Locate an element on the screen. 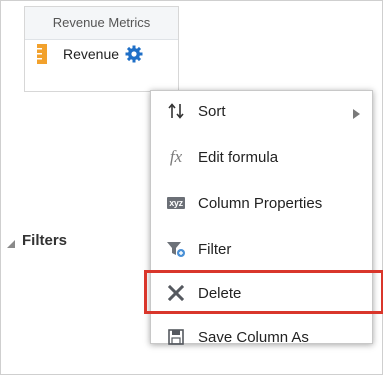 This screenshot has width=383, height=375. columns-panel: Revenue Metrics Revenue is located at coordinates (101, 49).